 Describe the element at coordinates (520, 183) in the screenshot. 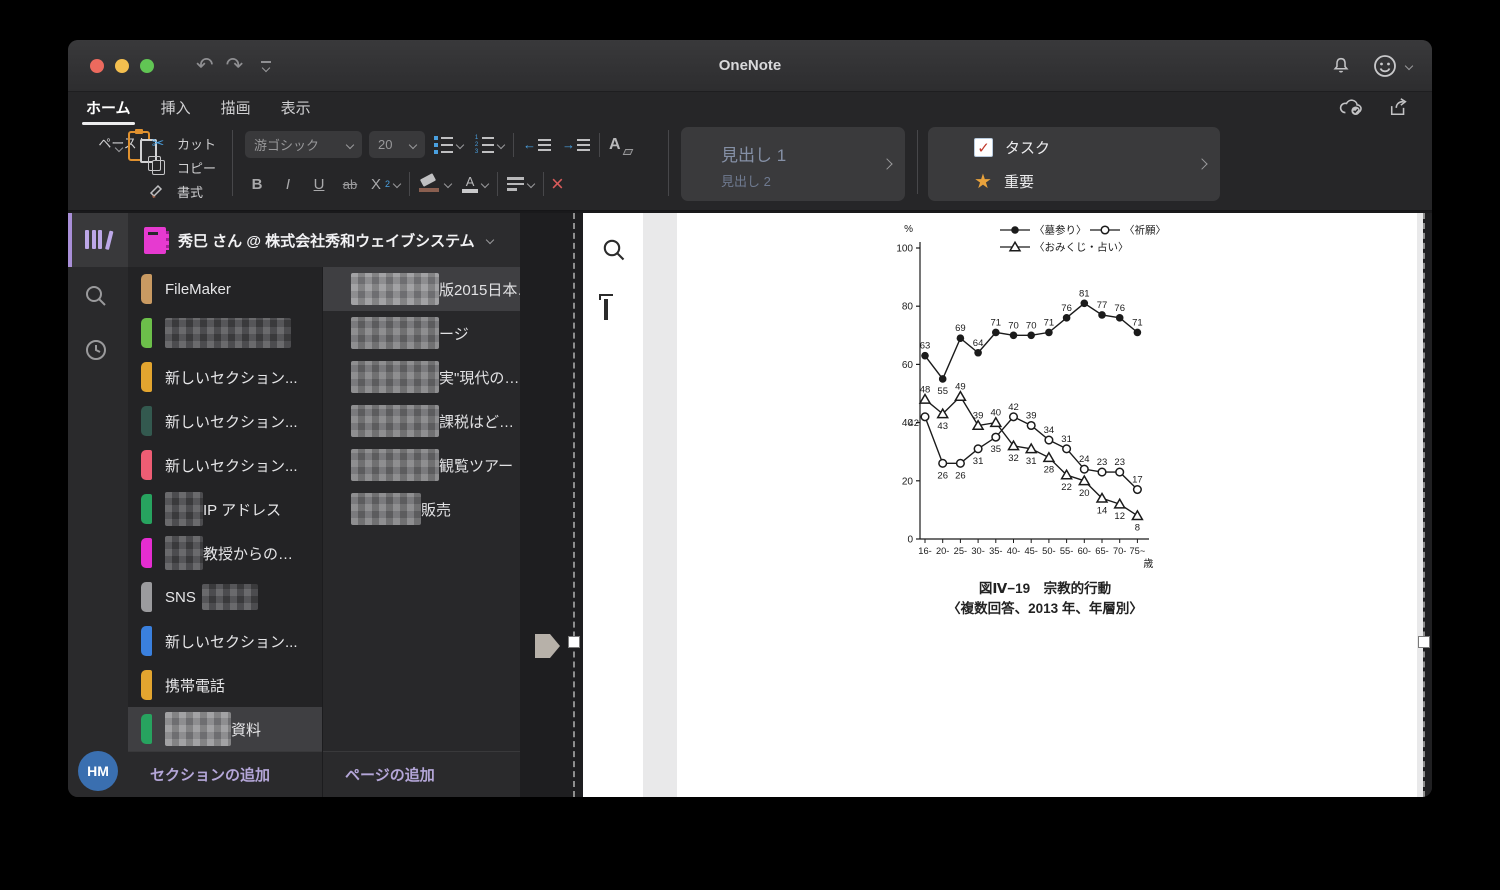

I see `paragraph-alignment-button` at that location.